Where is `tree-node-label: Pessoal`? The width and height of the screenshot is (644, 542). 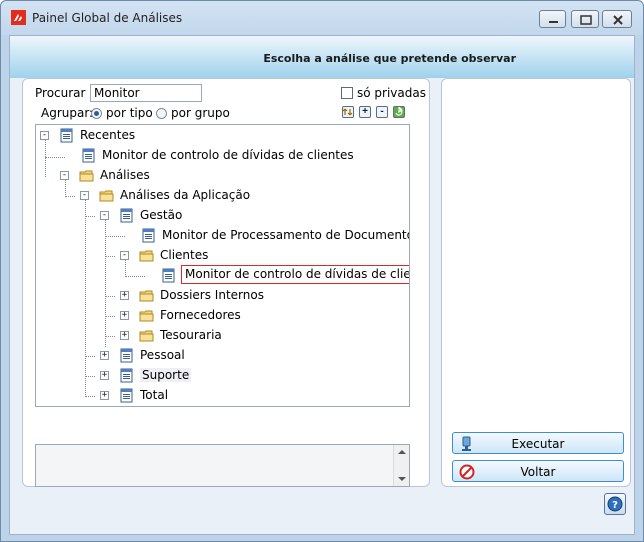 tree-node-label: Pessoal is located at coordinates (162, 355).